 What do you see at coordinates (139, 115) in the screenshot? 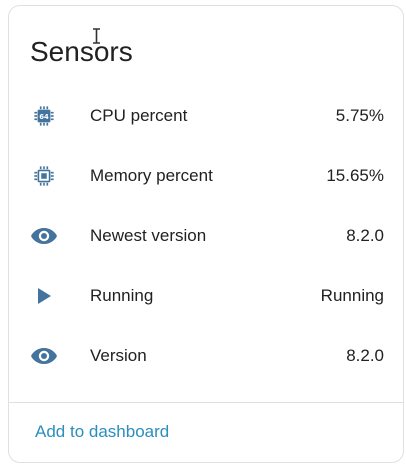
I see `sensor-label: CPU percent` at bounding box center [139, 115].